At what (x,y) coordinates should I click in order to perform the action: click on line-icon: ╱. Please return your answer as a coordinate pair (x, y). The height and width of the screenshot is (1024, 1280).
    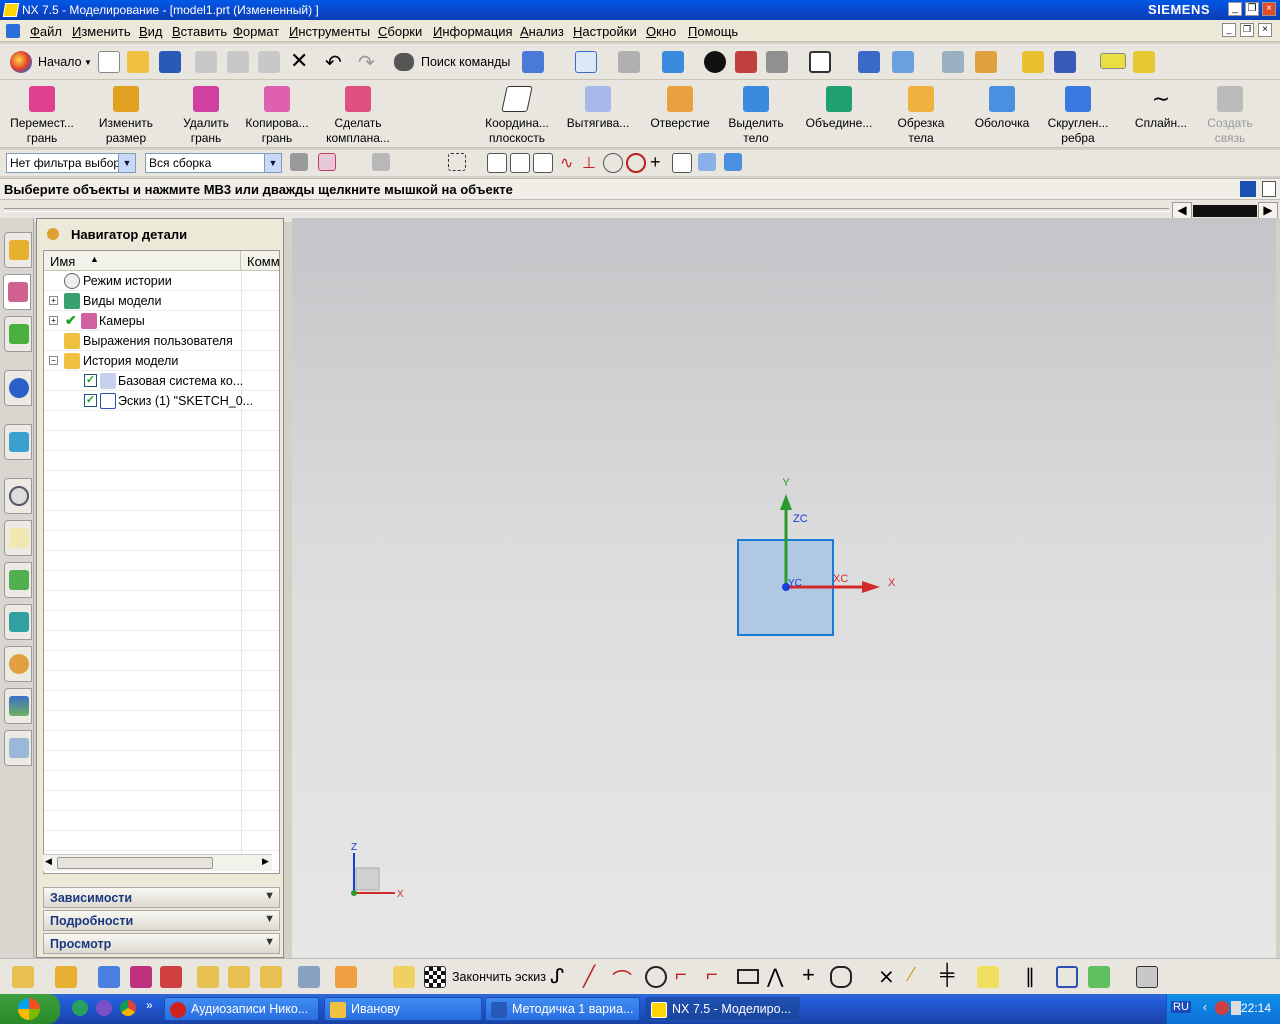
    Looking at the image, I should click on (589, 976).